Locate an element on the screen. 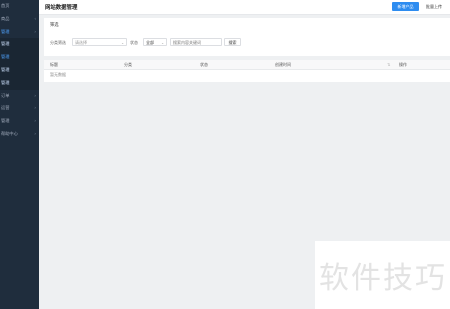  filter-panel: 筛选 分类筛选 请选择 ⌄ 状态 全部 ⌄ 搜索 is located at coordinates (247, 37).